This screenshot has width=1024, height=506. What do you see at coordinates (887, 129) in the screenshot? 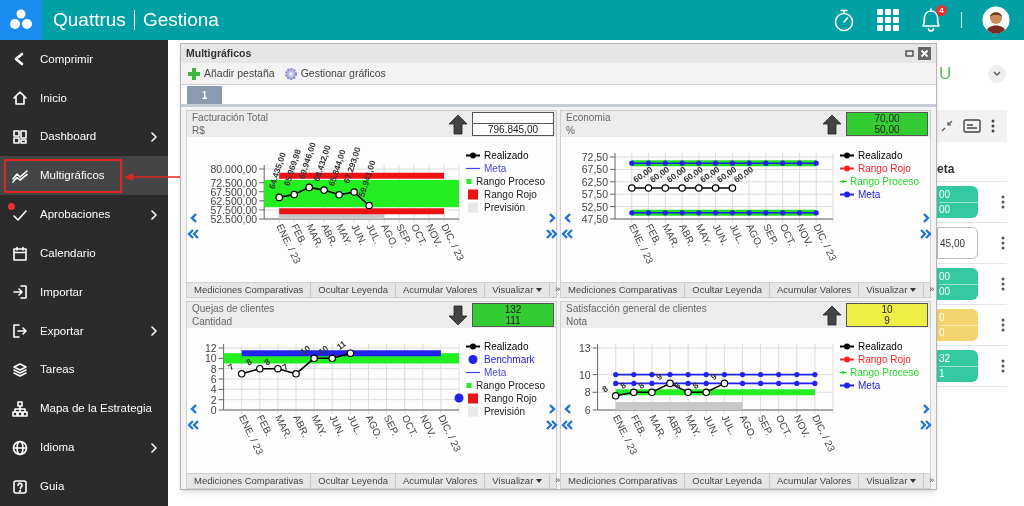
I see `indicator-value: 50,00` at bounding box center [887, 129].